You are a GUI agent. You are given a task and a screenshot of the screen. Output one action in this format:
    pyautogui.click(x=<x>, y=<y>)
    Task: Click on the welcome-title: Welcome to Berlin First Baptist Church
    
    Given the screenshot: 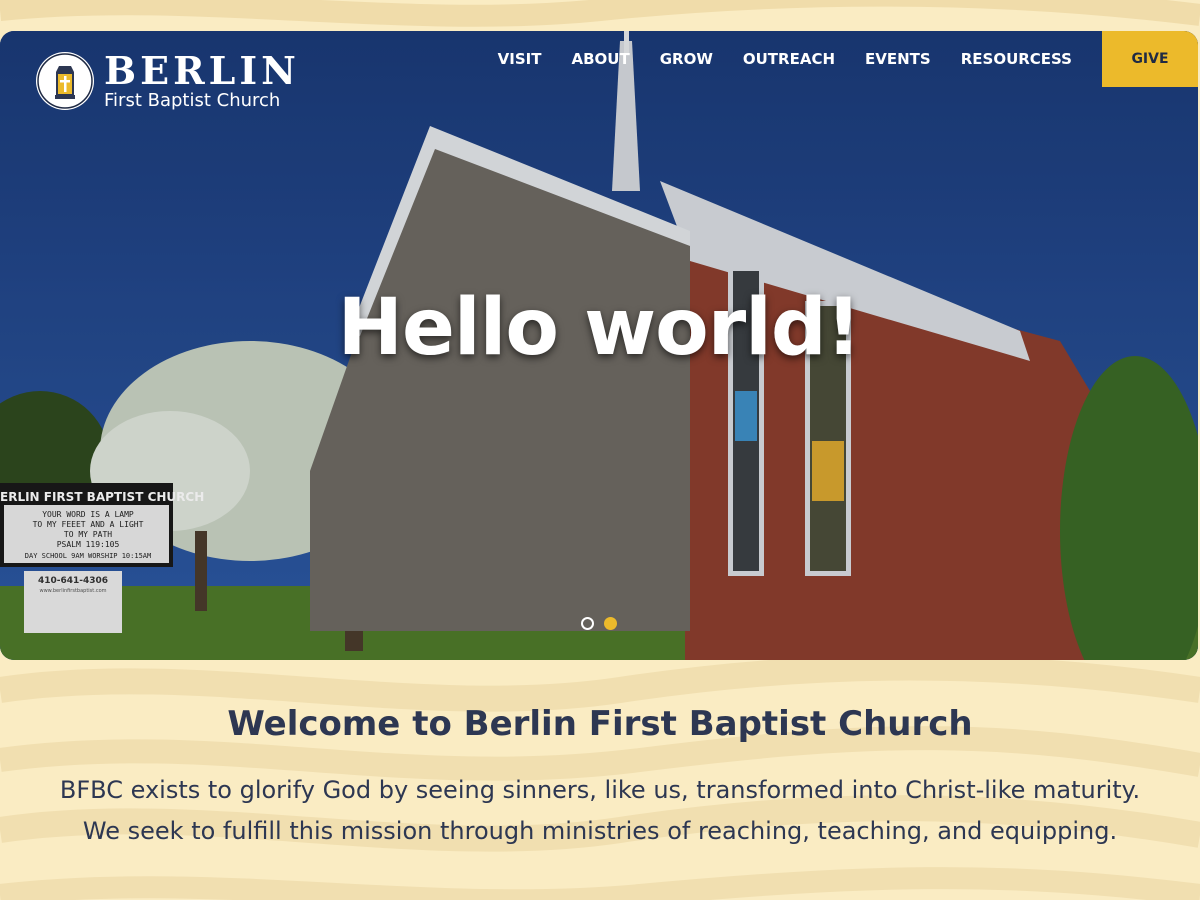 What is the action you would take?
    pyautogui.click(x=600, y=724)
    